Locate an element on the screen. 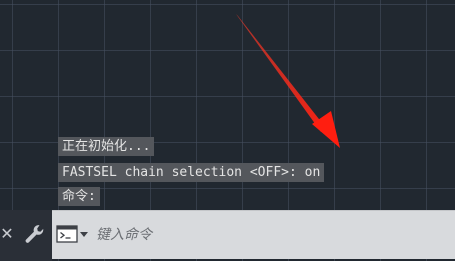  command-input is located at coordinates (266, 235).